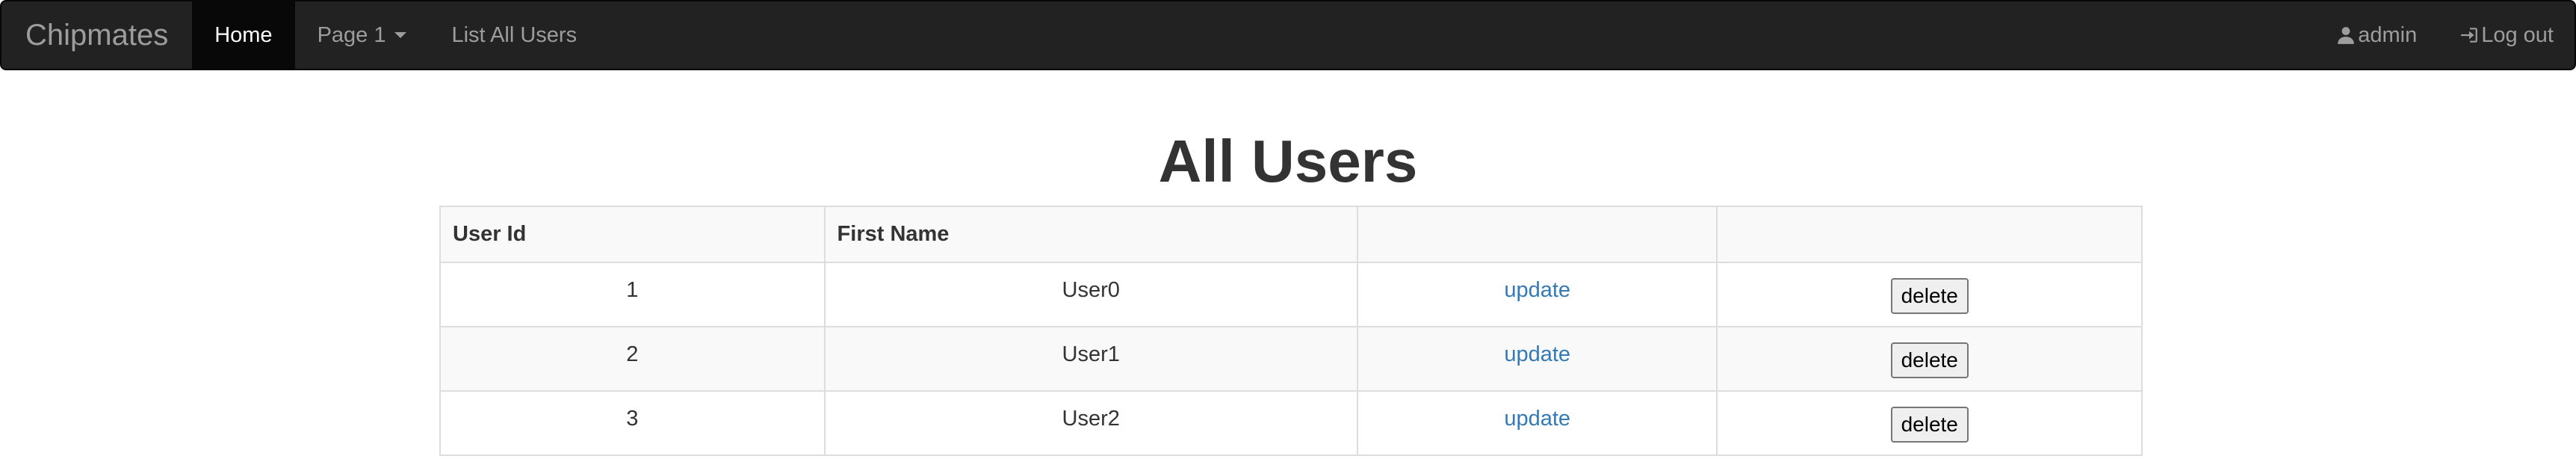  I want to click on nav-home: Home, so click(243, 35).